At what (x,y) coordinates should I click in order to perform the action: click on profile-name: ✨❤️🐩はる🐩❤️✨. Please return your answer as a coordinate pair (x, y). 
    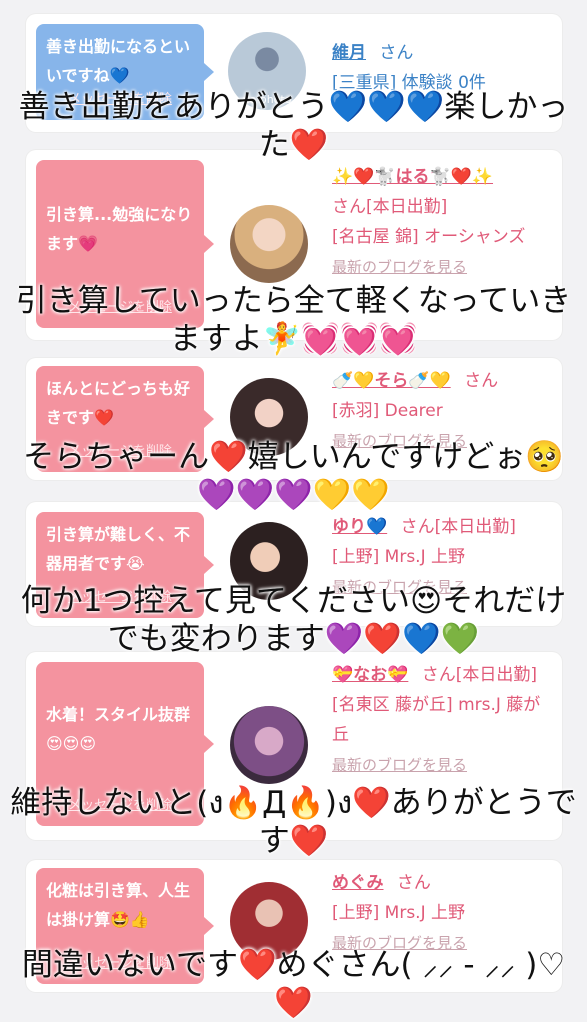
    Looking at the image, I should click on (412, 177).